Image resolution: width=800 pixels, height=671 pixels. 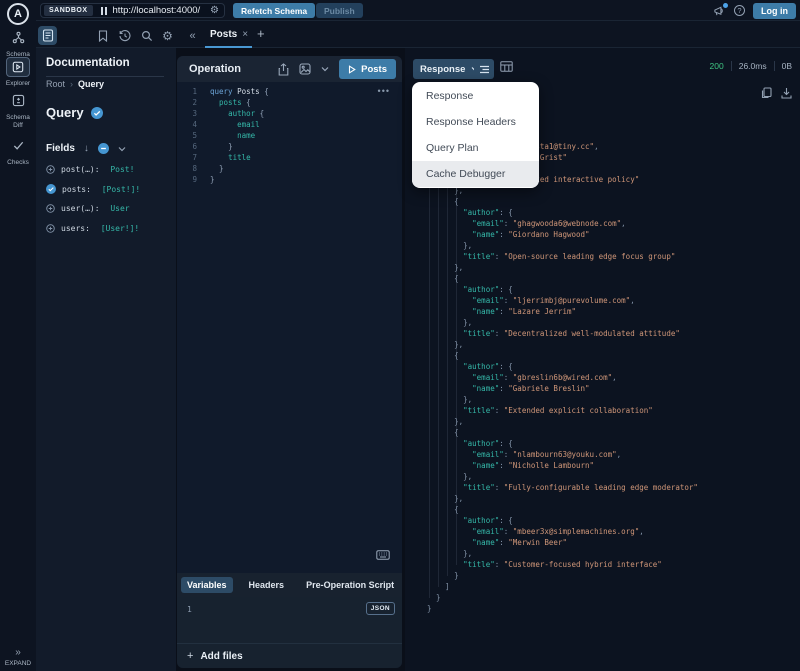 What do you see at coordinates (55, 84) in the screenshot?
I see `breadcrumb-root: Root` at bounding box center [55, 84].